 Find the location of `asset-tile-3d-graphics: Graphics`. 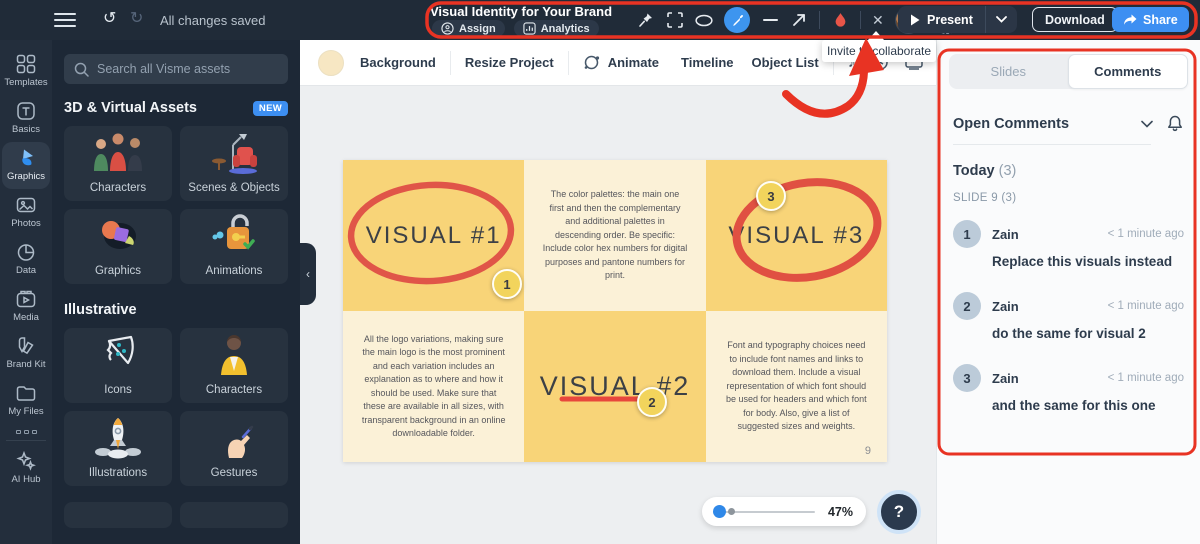

asset-tile-3d-graphics: Graphics is located at coordinates (118, 246).